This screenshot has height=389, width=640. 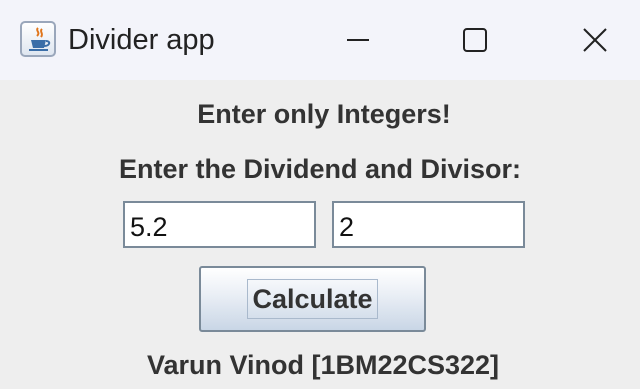 What do you see at coordinates (323, 365) in the screenshot?
I see `author-label: Varun Vinod [1BM22CS322]` at bounding box center [323, 365].